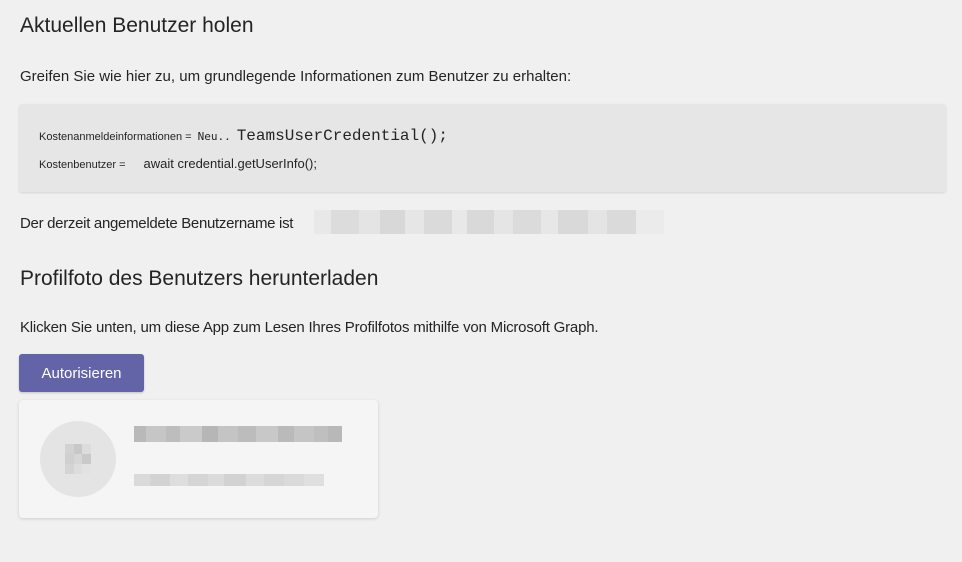 This screenshot has width=962, height=562. I want to click on authorize-button: Autorisieren, so click(81, 373).